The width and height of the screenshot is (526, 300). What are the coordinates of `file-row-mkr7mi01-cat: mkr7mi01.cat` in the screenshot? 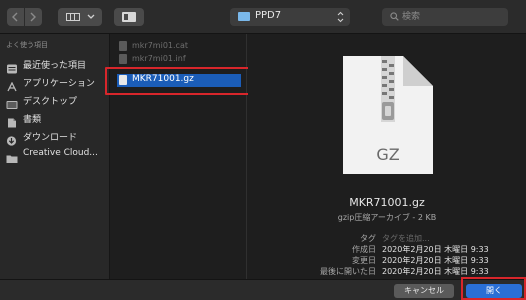 It's located at (179, 46).